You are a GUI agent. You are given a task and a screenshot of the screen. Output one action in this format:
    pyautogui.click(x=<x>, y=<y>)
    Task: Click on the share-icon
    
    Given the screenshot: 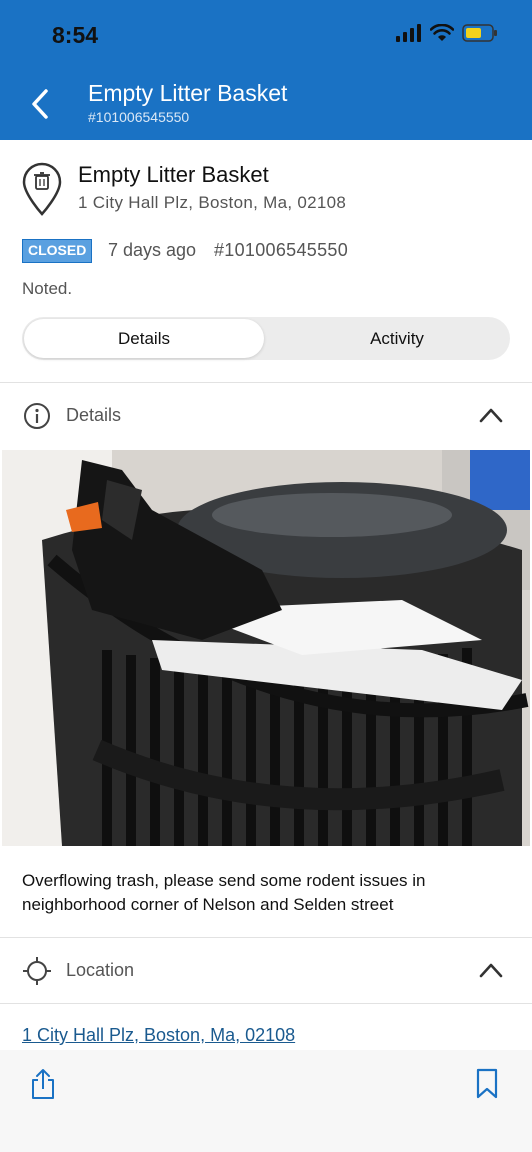 What is the action you would take?
    pyautogui.click(x=43, y=1084)
    